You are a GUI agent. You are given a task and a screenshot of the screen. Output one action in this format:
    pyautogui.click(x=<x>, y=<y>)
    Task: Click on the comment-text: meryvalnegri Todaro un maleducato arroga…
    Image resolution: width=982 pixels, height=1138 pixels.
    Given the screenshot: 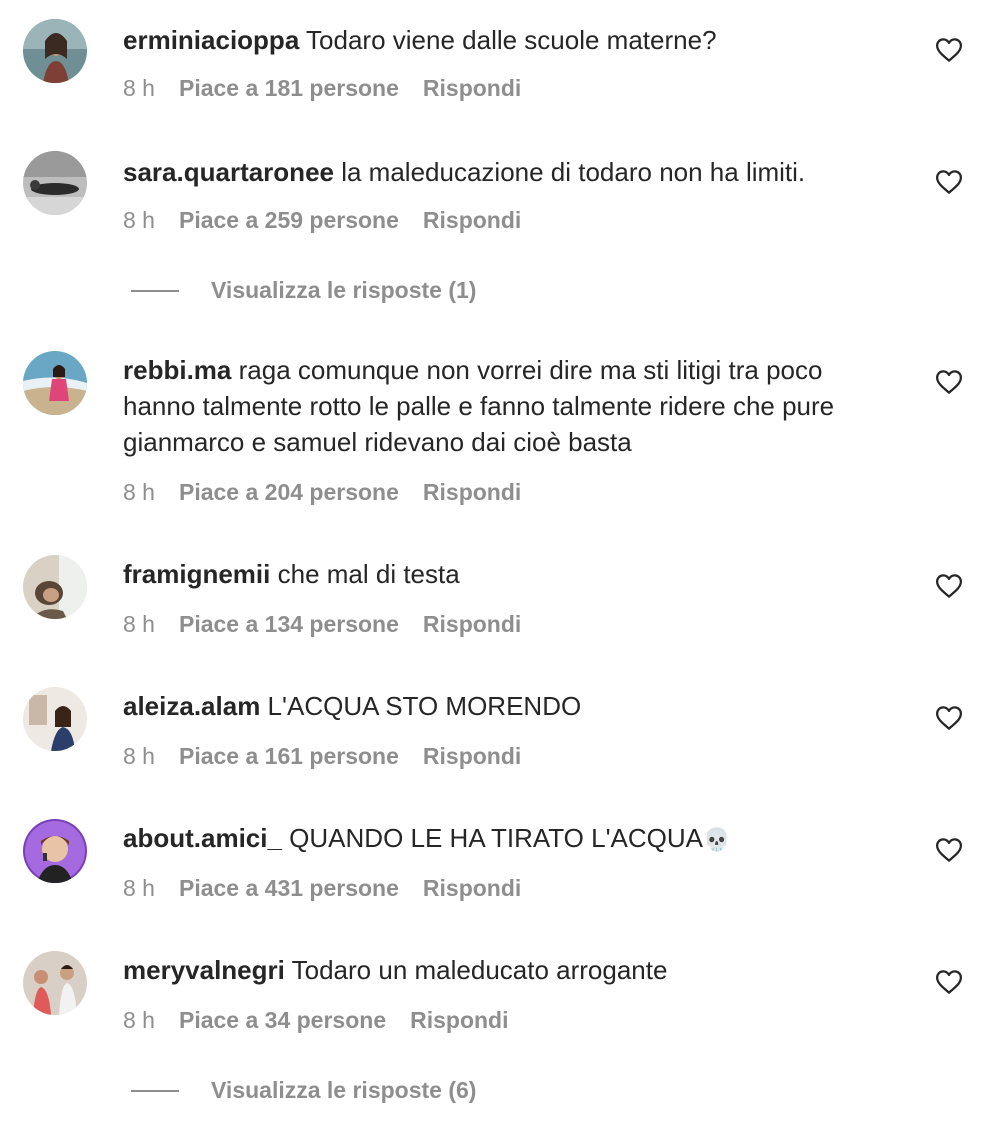 What is the action you would take?
    pyautogui.click(x=508, y=970)
    